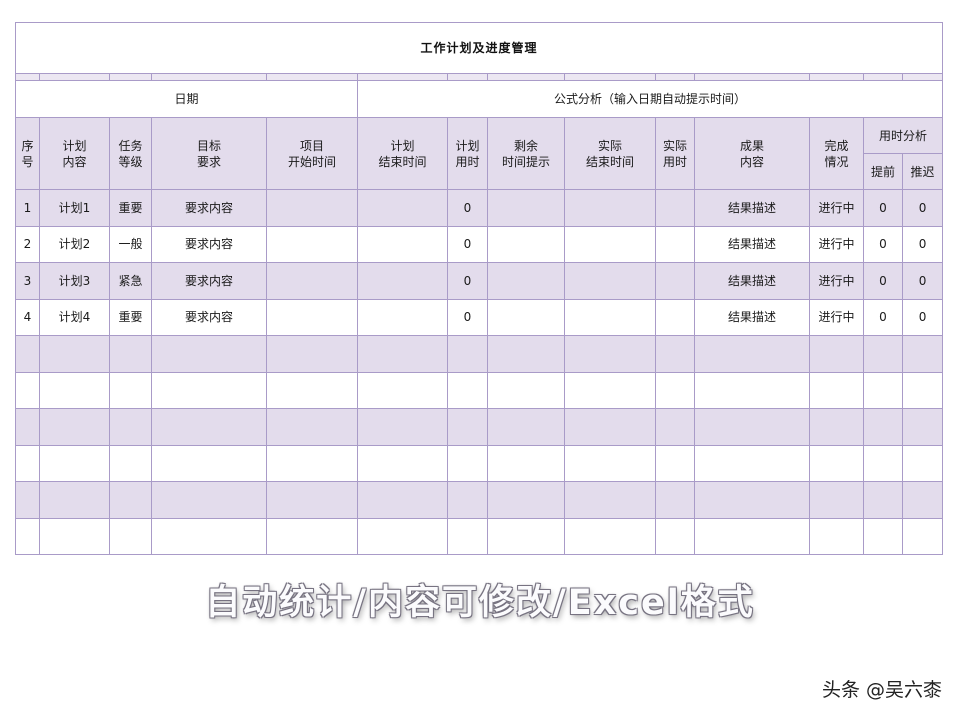 Image resolution: width=960 pixels, height=720 pixels. I want to click on cell-seq: 2, so click(27, 244).